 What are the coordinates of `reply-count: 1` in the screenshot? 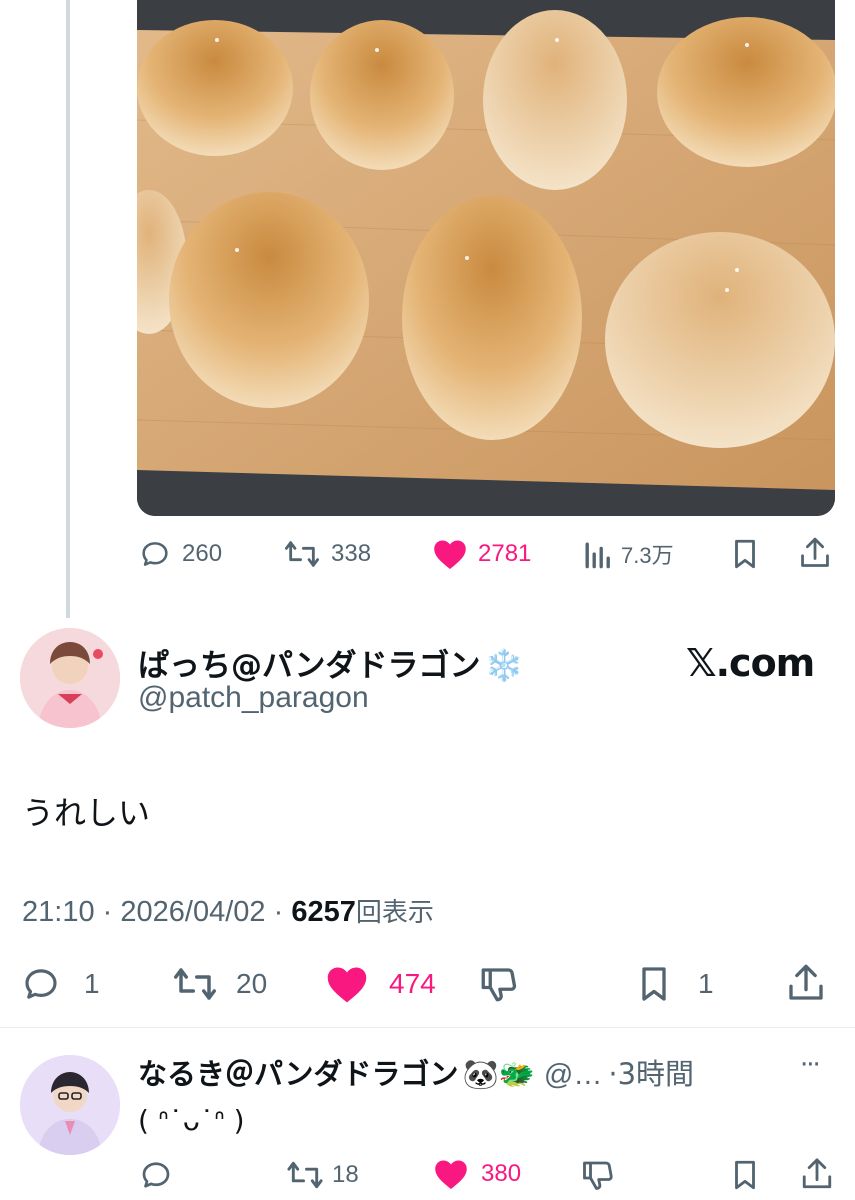 It's located at (92, 983).